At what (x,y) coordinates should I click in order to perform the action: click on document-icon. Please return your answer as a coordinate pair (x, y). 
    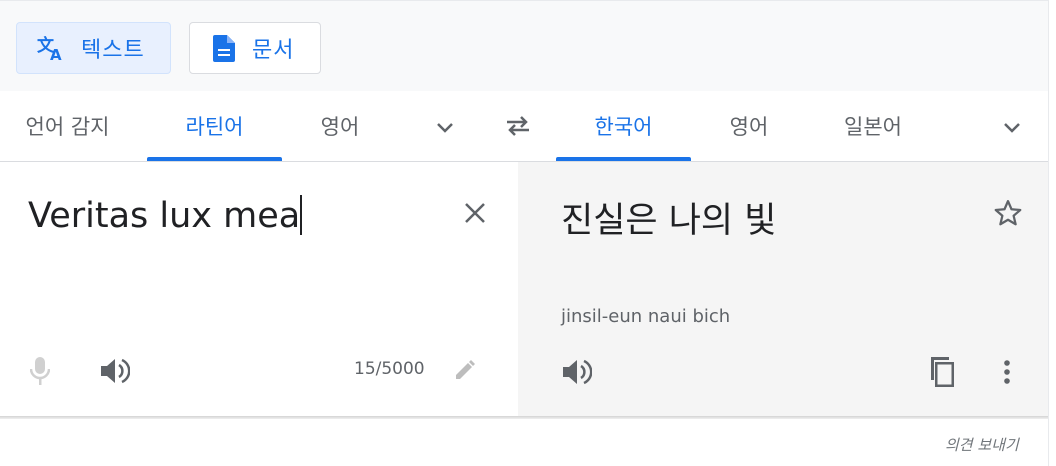
    Looking at the image, I should click on (224, 48).